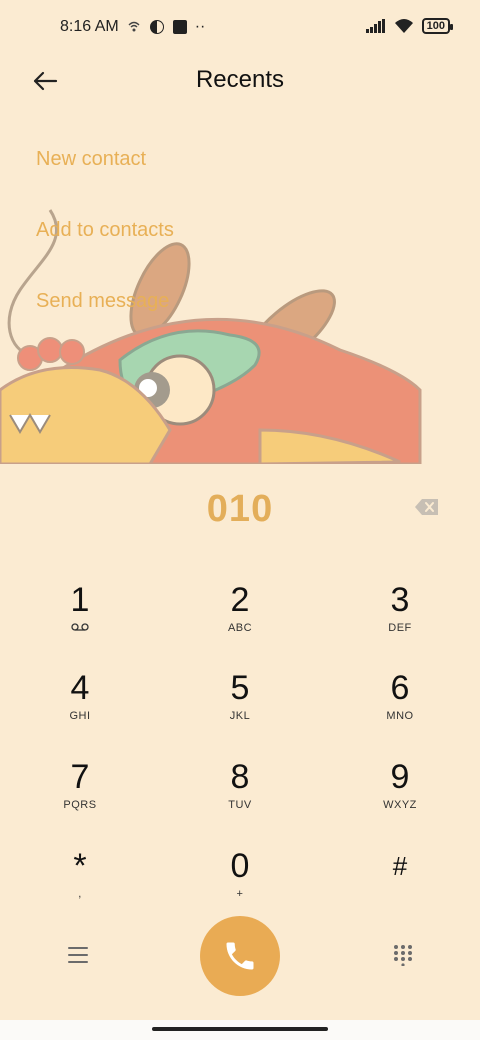 The width and height of the screenshot is (480, 1040). What do you see at coordinates (400, 797) in the screenshot?
I see `key-9: 9 WXYZ` at bounding box center [400, 797].